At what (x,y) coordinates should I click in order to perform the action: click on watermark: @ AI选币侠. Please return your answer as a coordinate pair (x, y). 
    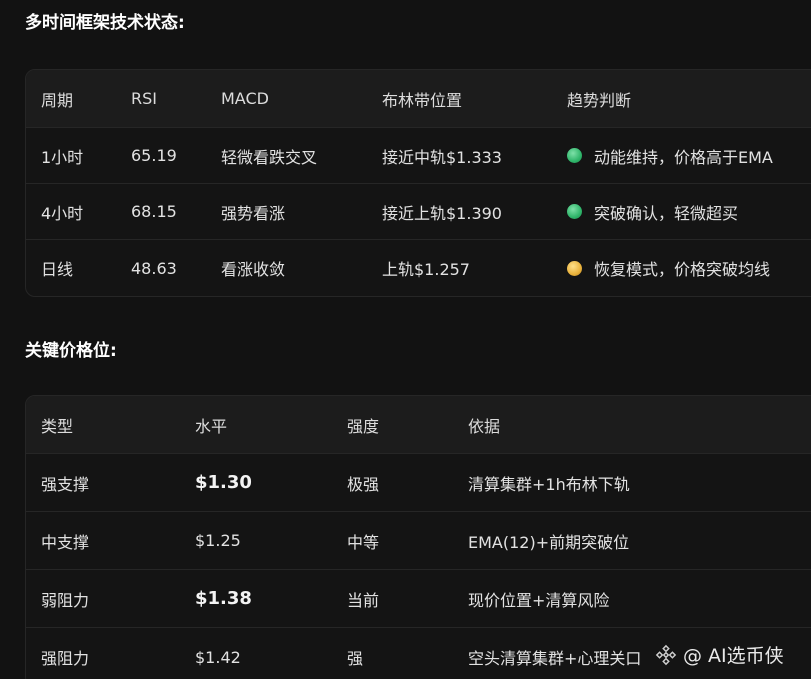
    Looking at the image, I should click on (719, 654).